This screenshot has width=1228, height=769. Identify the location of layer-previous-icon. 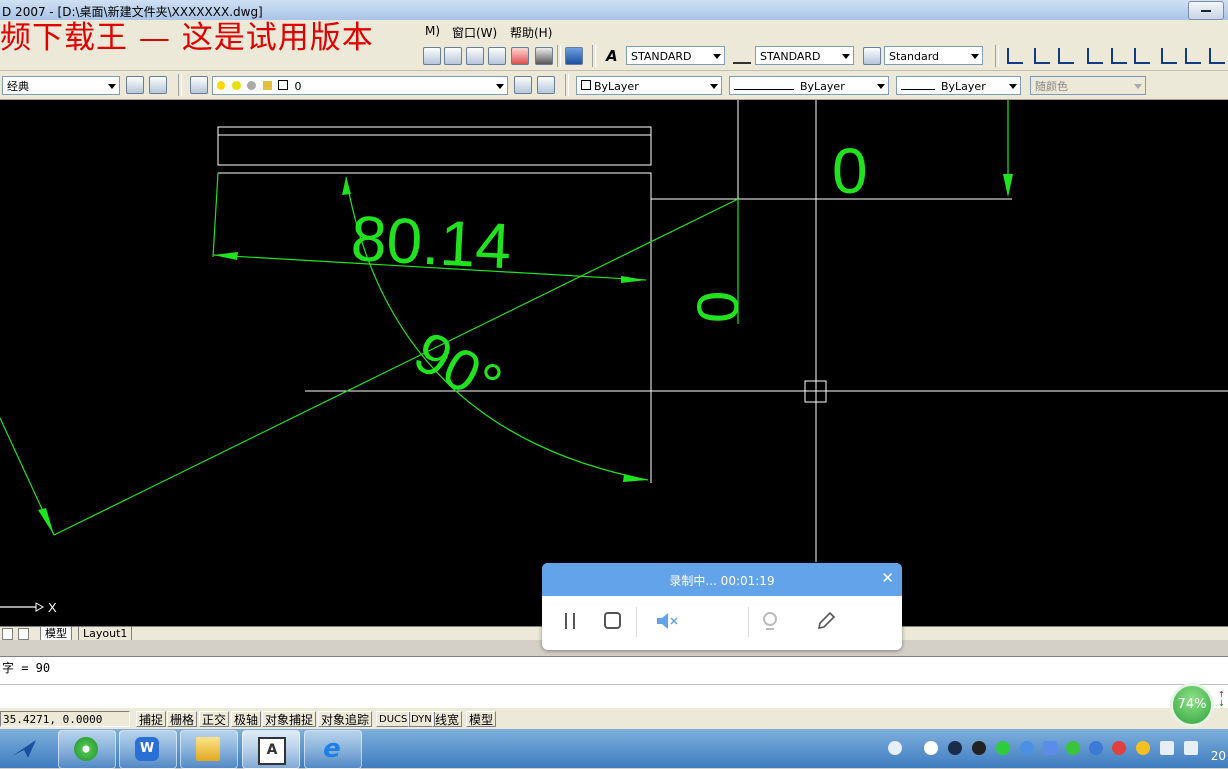
(546, 85).